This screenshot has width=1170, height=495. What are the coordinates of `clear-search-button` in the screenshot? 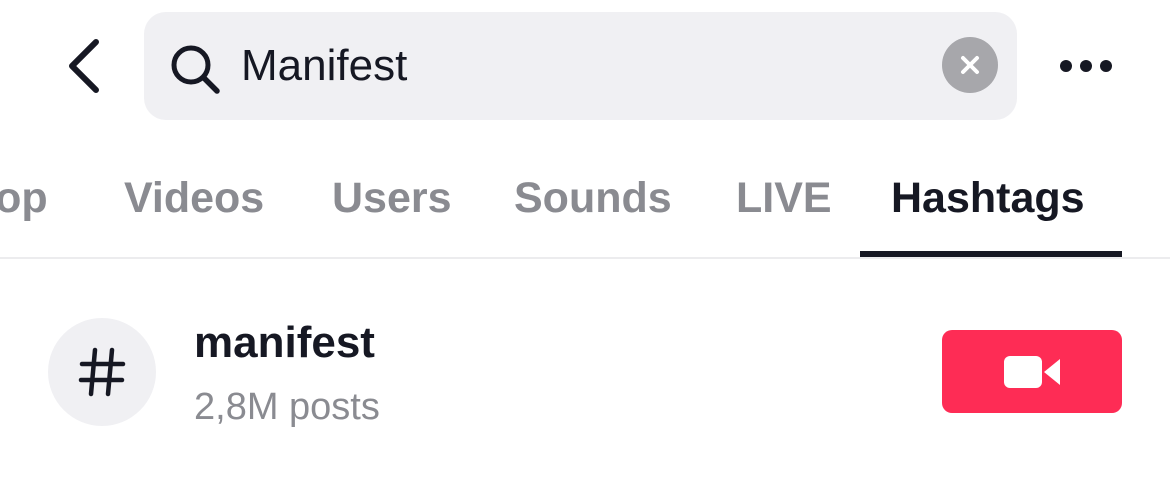 It's located at (970, 65).